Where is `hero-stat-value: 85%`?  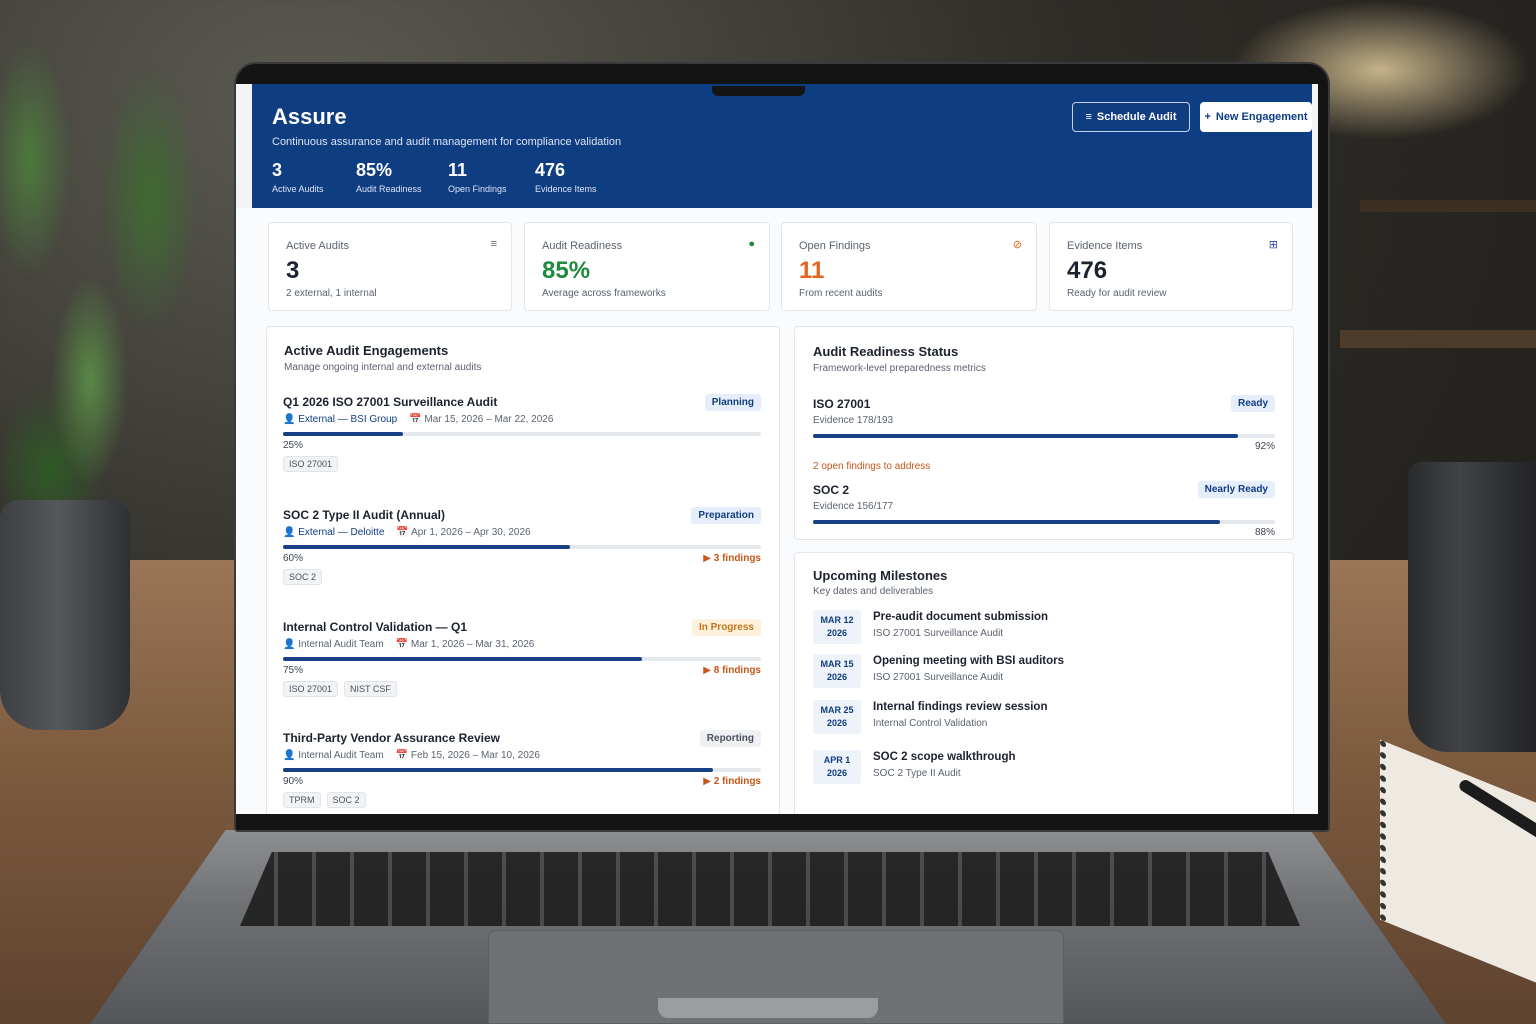
hero-stat-value: 85% is located at coordinates (374, 170).